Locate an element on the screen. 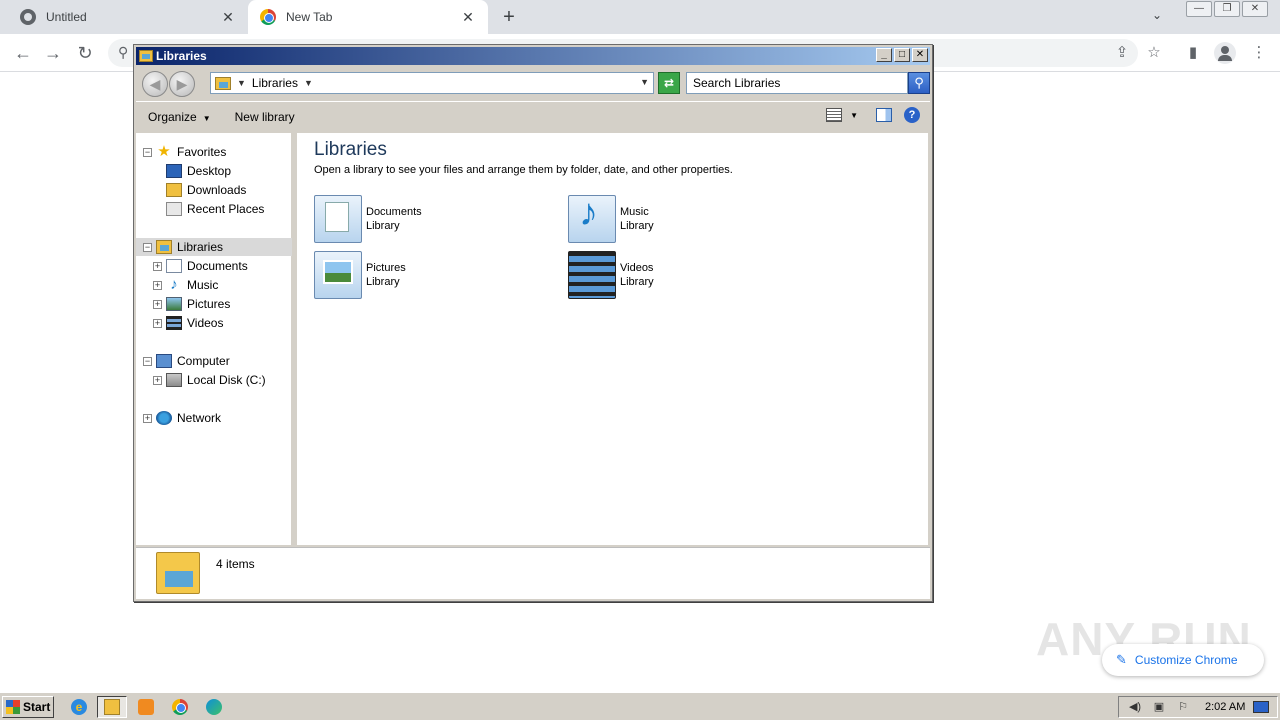 The image size is (1280, 720). clock: 2:02 AM is located at coordinates (1225, 707).